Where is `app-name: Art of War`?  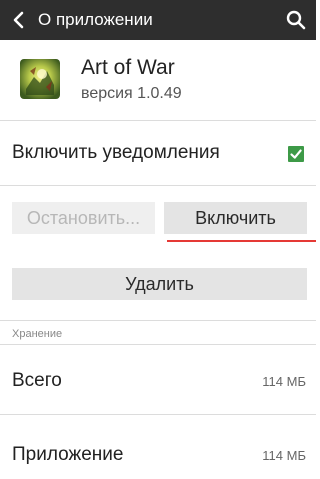 app-name: Art of War is located at coordinates (128, 67).